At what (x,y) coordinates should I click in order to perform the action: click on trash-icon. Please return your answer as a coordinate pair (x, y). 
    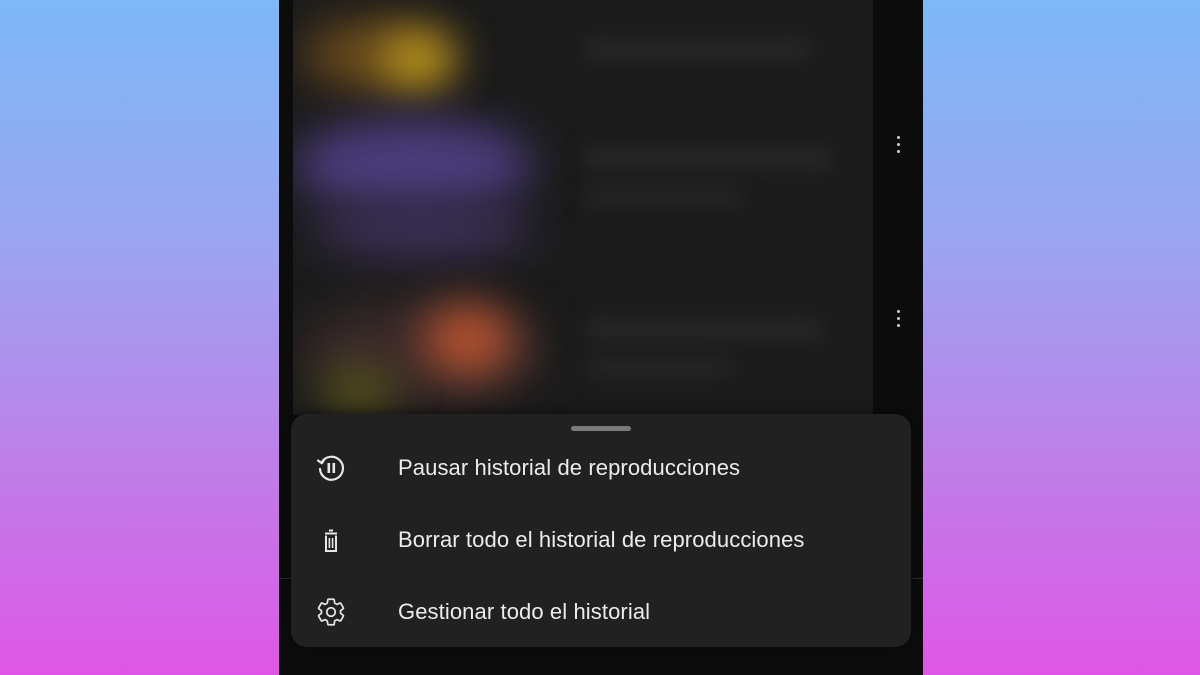
    Looking at the image, I should click on (331, 540).